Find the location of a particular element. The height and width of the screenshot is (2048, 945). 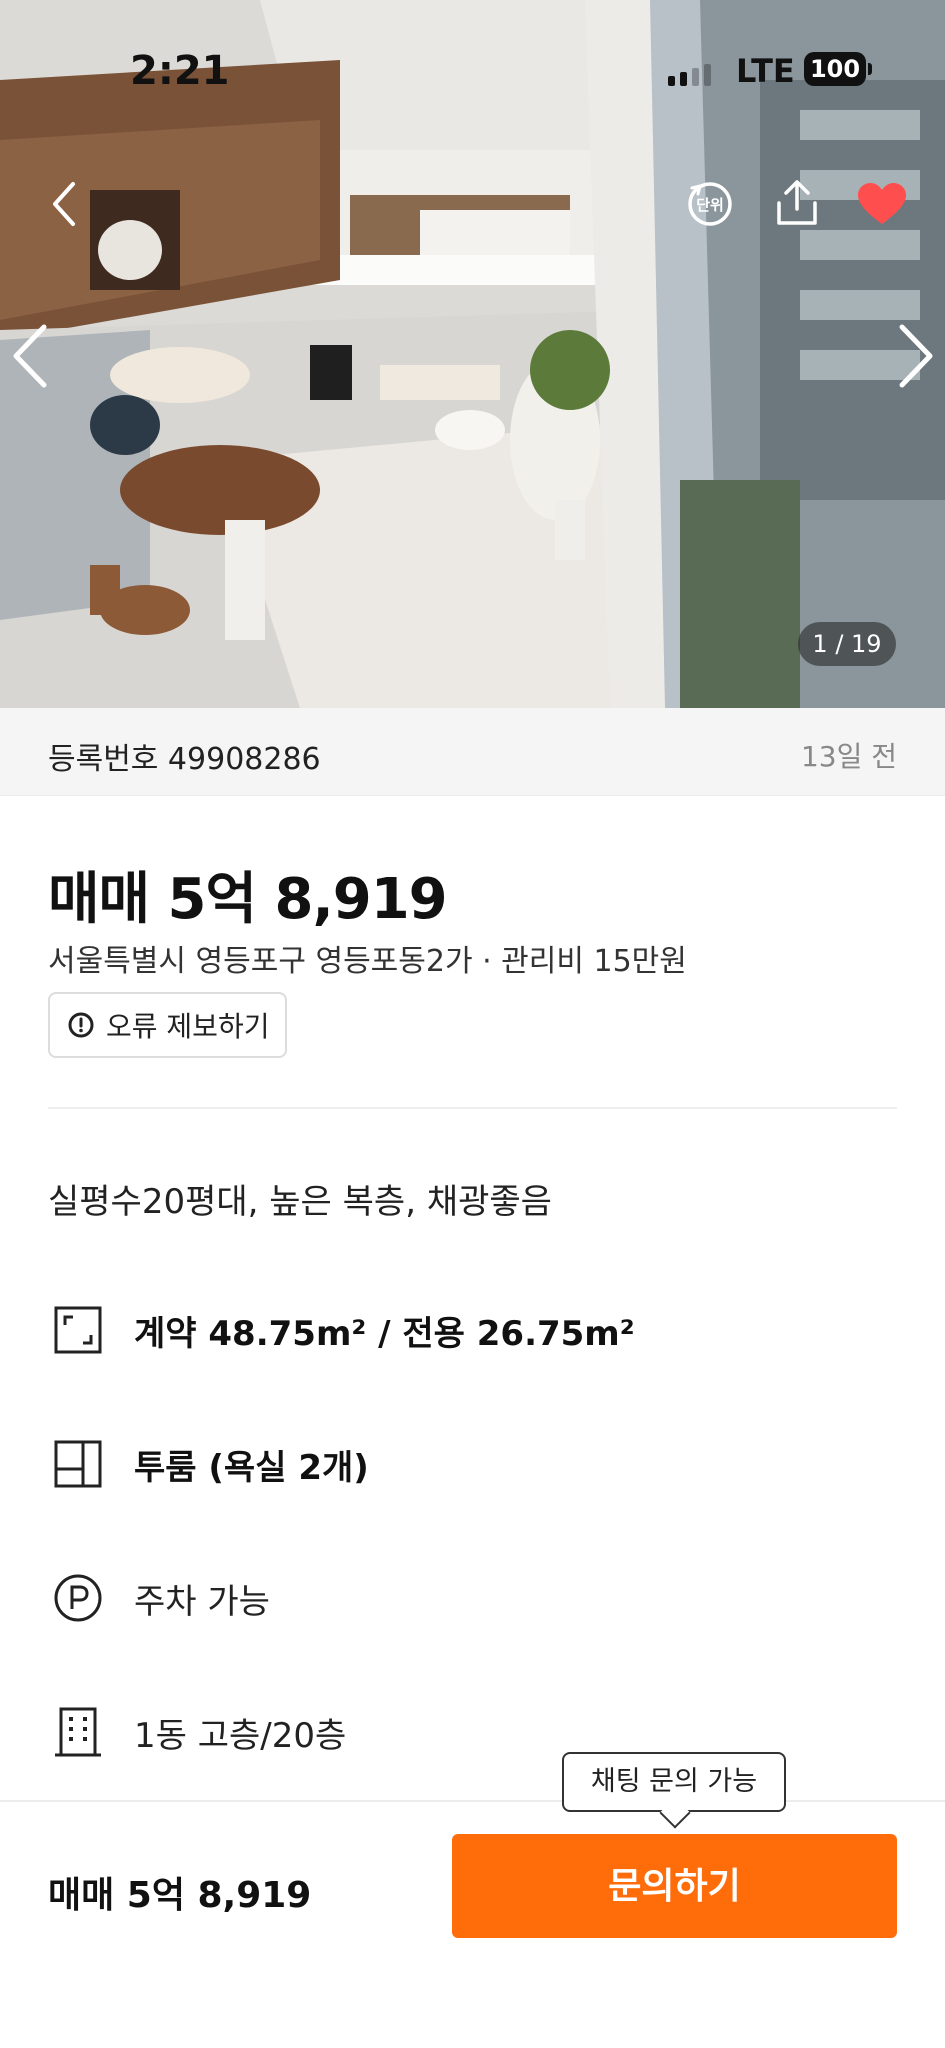

feature-rooms: 투룸 (욕실 2개) is located at coordinates (472, 1464).